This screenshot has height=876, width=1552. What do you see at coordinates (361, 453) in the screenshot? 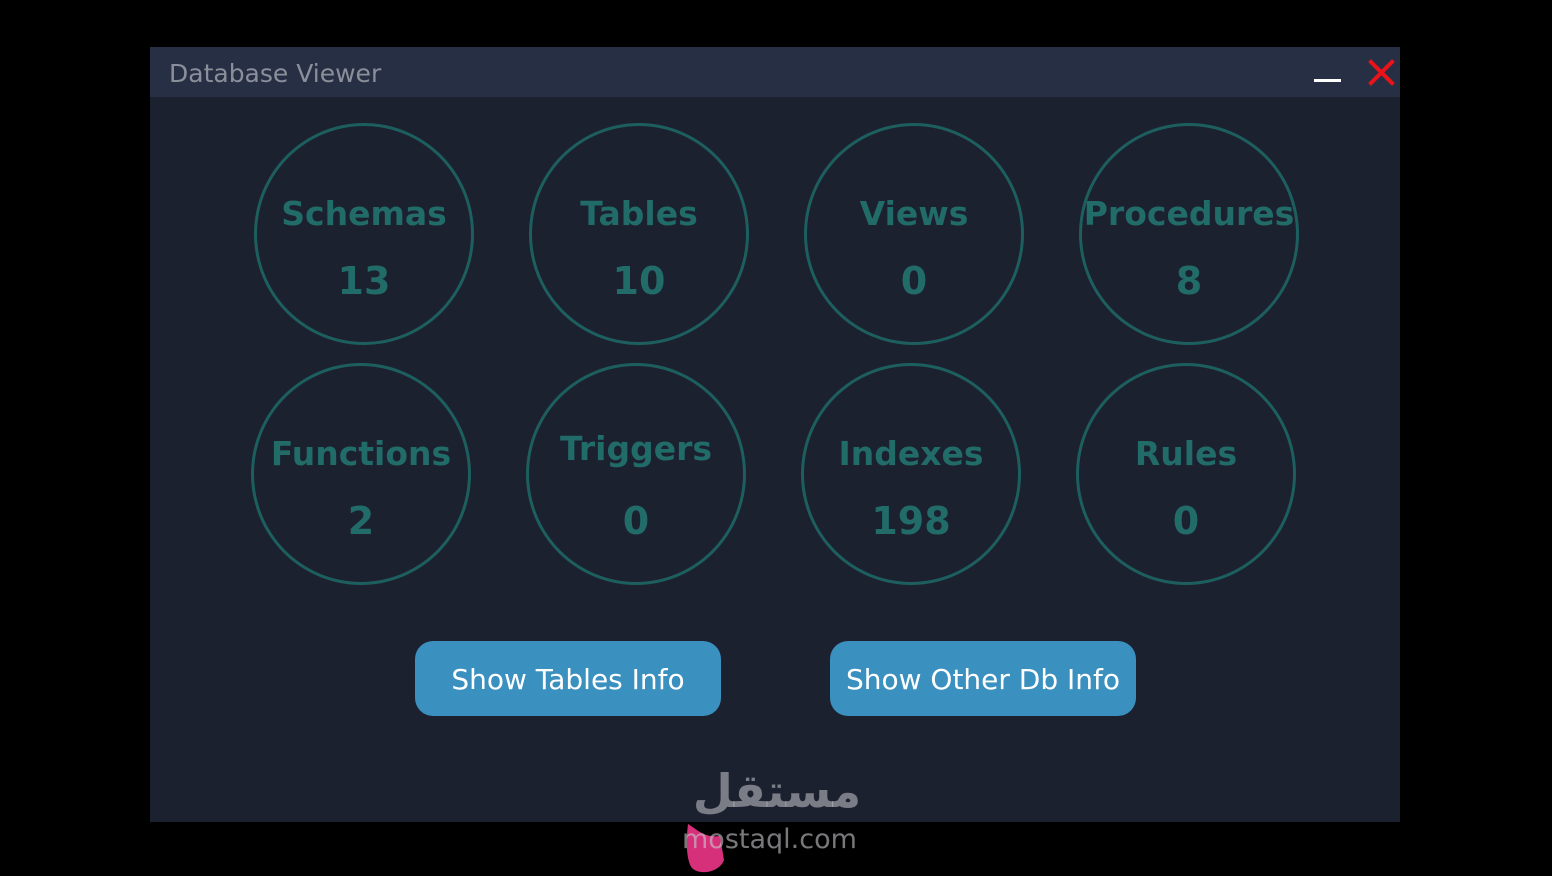
I see `stat-label: Functions` at bounding box center [361, 453].